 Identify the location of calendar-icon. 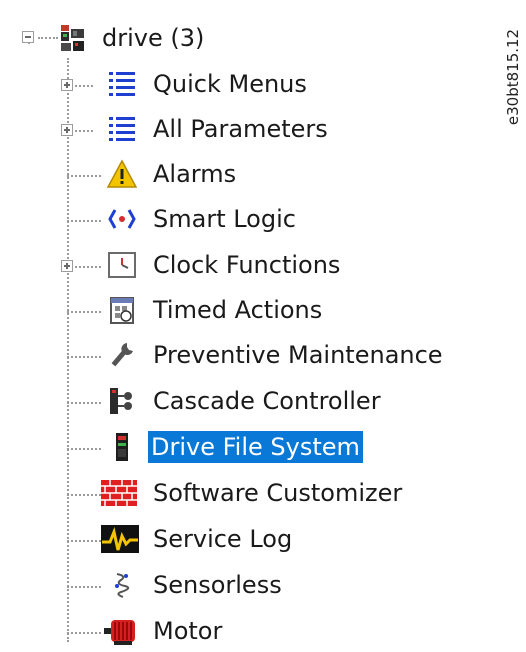
(122, 310).